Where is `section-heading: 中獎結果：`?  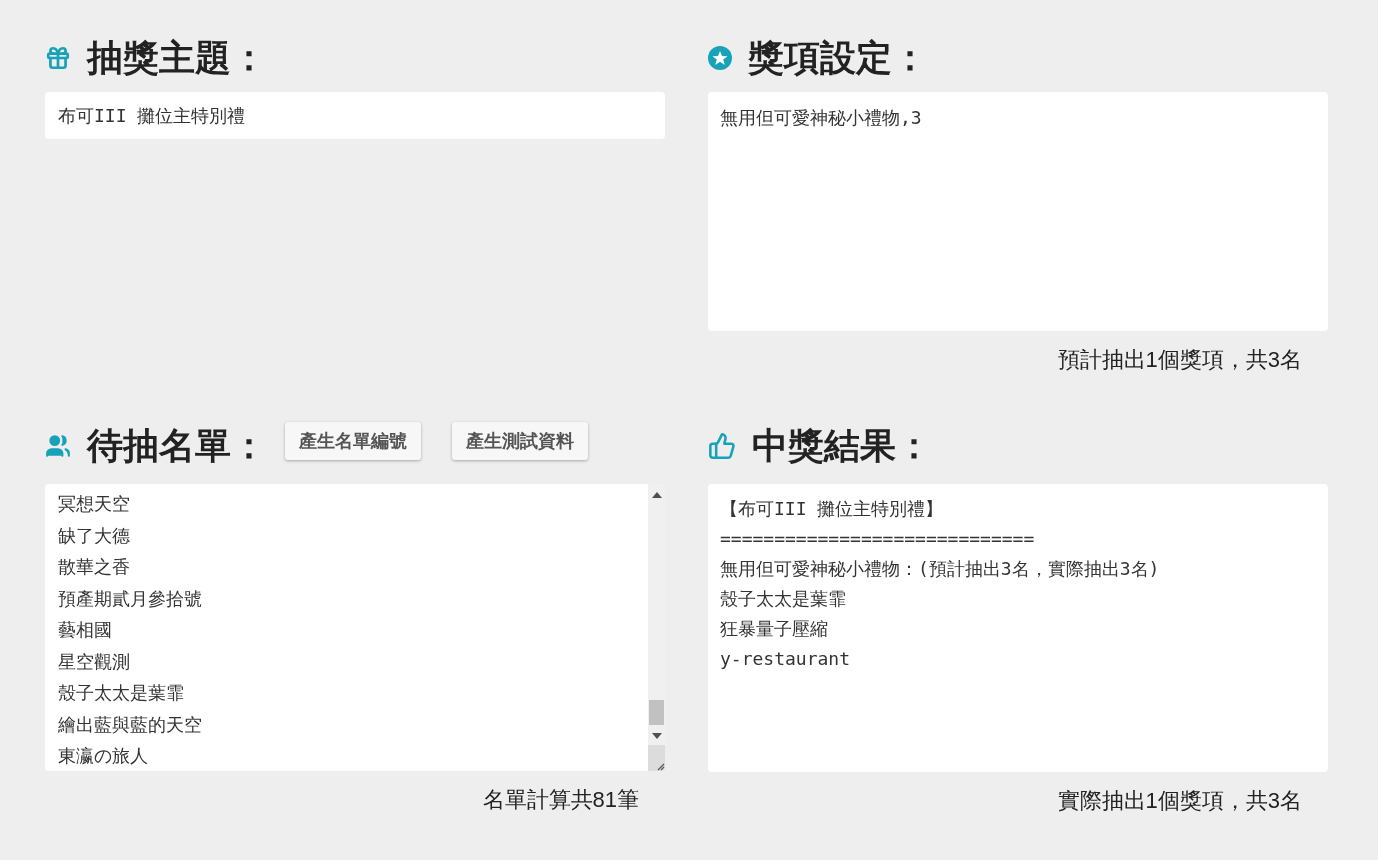
section-heading: 中獎結果： is located at coordinates (842, 446).